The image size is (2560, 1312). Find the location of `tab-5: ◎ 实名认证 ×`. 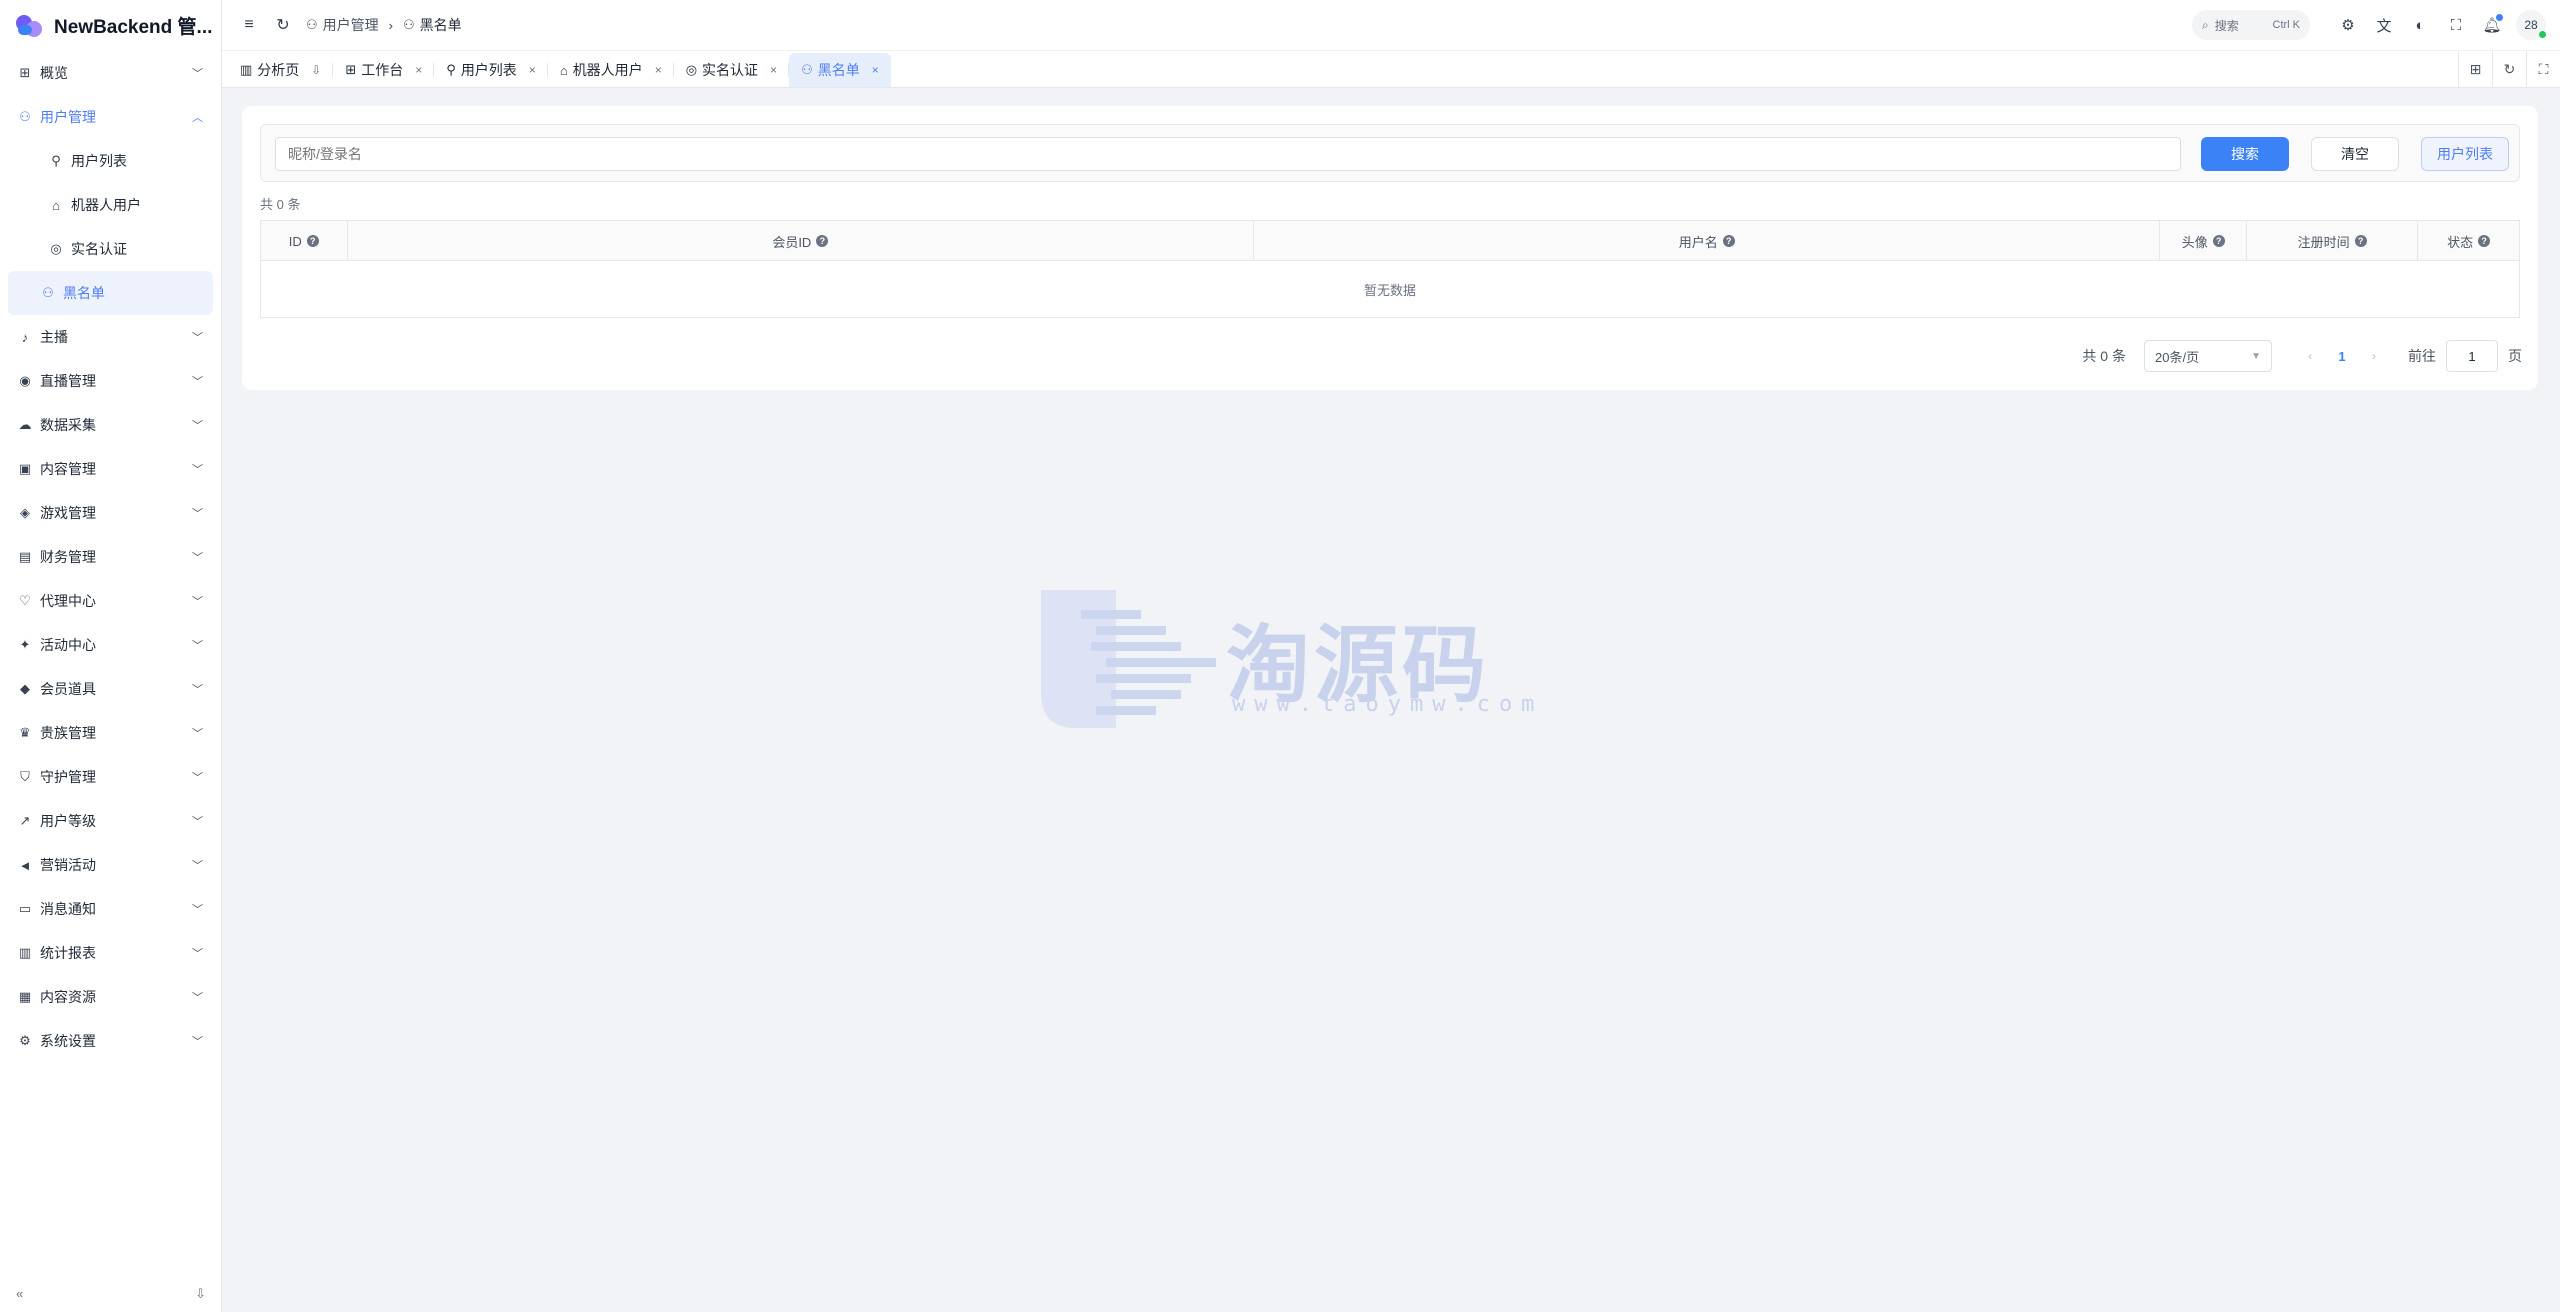

tab-5: ◎ 实名认证 × is located at coordinates (732, 70).